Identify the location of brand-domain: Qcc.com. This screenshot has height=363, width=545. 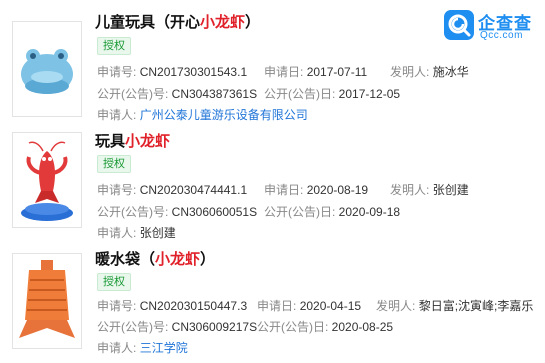
(501, 35).